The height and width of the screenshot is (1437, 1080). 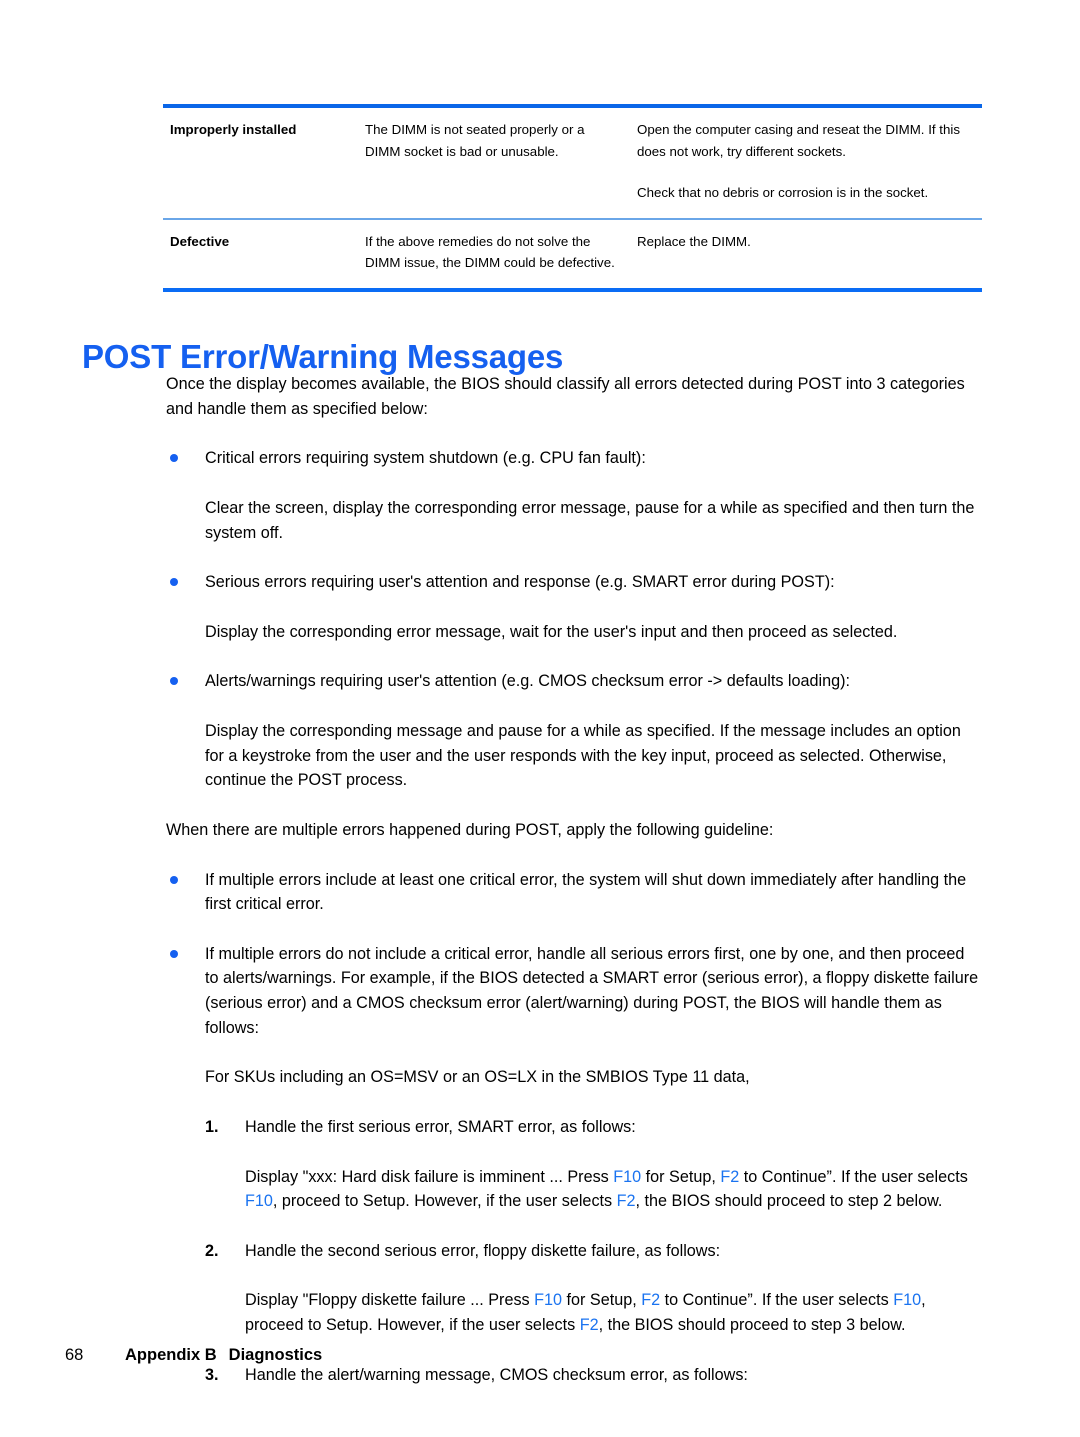 What do you see at coordinates (275, 1355) in the screenshot?
I see `footer-chapter: Diagnostics` at bounding box center [275, 1355].